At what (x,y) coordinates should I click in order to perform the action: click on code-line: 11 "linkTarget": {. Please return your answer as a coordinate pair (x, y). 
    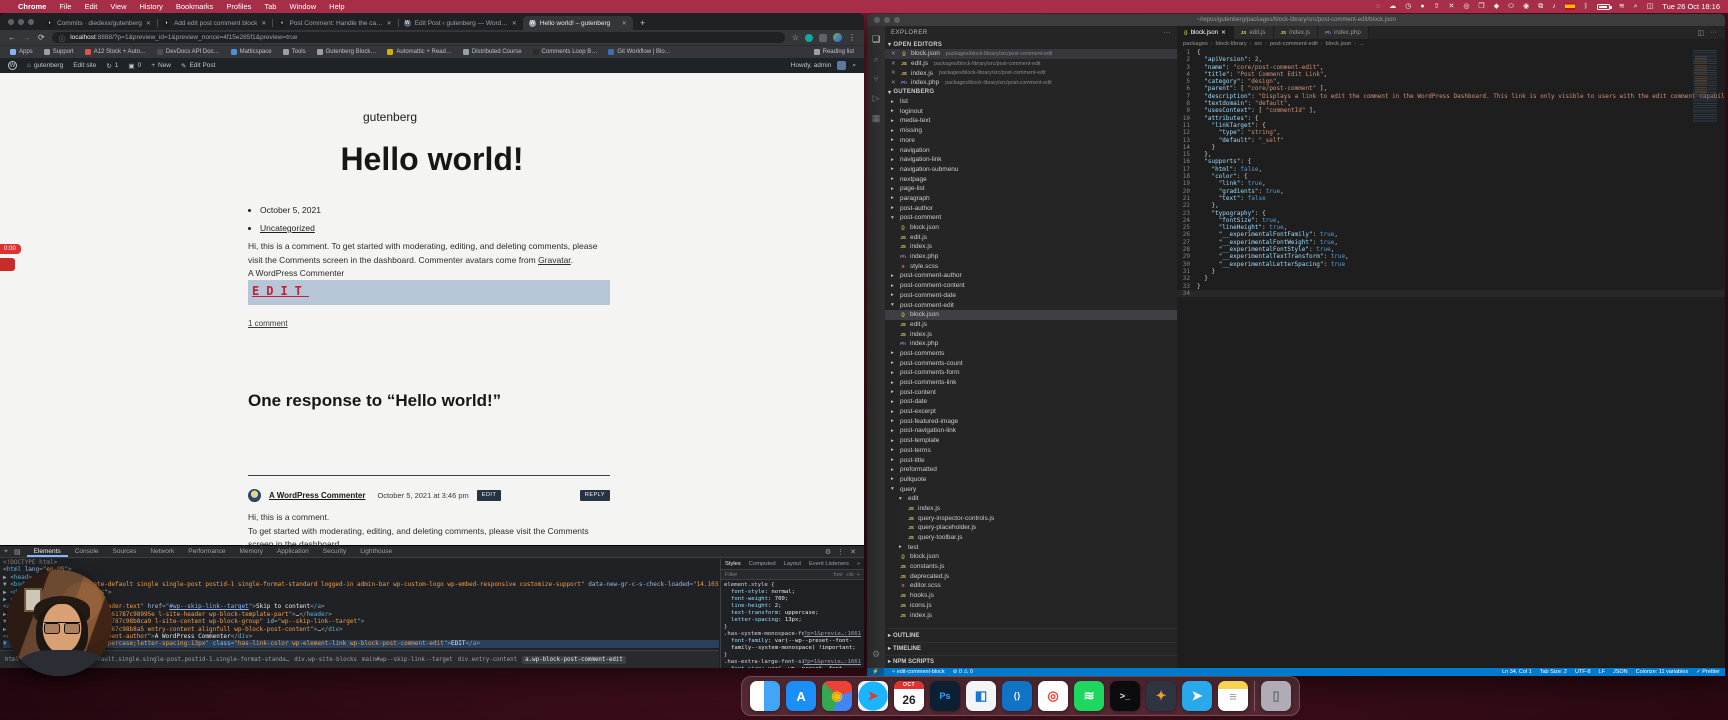
    Looking at the image, I should click on (1451, 125).